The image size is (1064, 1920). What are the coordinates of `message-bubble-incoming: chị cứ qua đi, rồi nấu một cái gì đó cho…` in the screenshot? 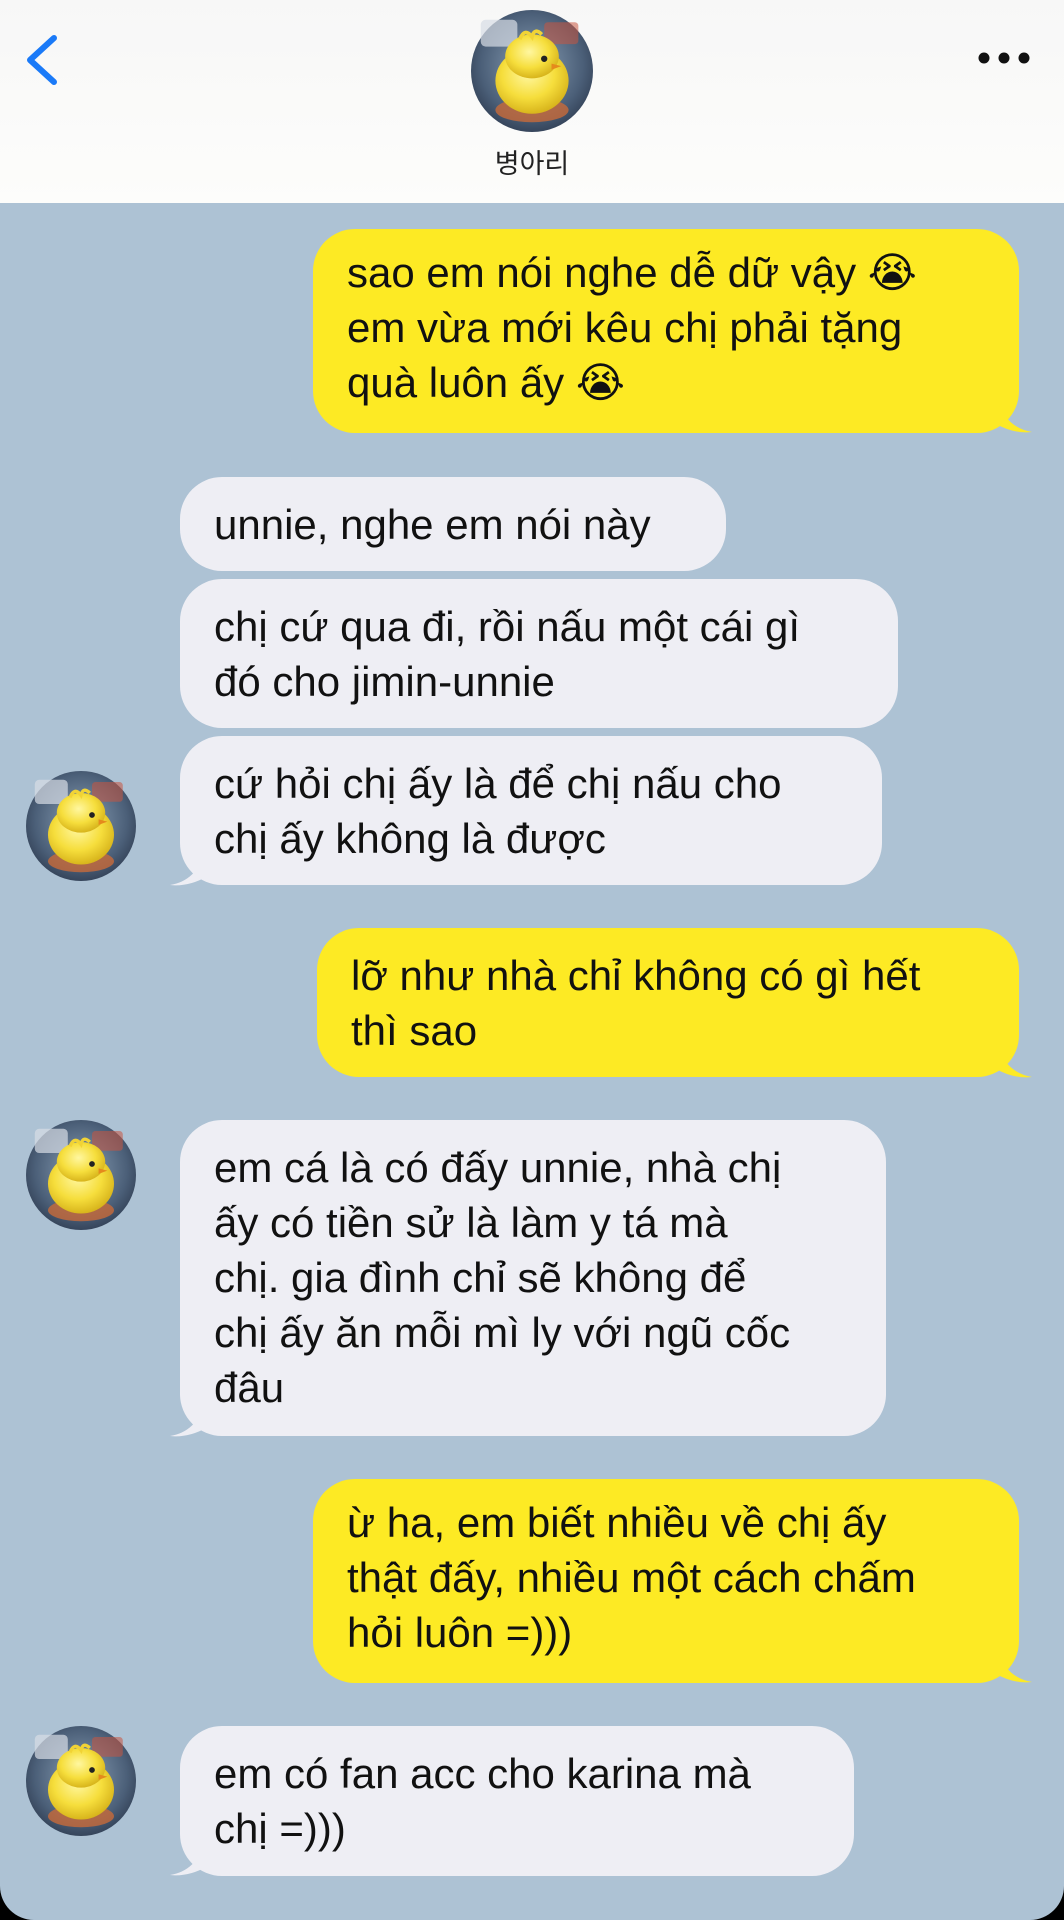 It's located at (539, 653).